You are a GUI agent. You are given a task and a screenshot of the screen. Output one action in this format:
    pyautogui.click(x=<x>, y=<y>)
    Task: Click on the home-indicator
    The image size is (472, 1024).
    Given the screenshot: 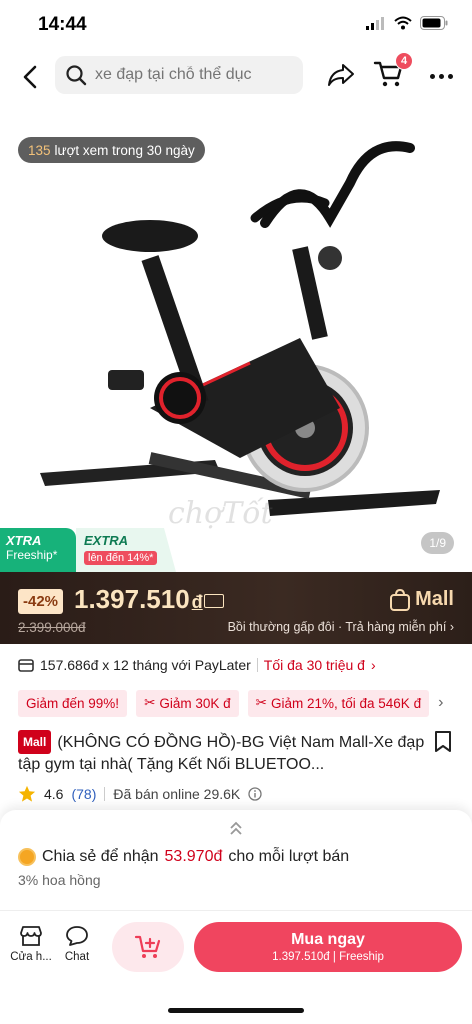 What is the action you would take?
    pyautogui.click(x=236, y=1010)
    